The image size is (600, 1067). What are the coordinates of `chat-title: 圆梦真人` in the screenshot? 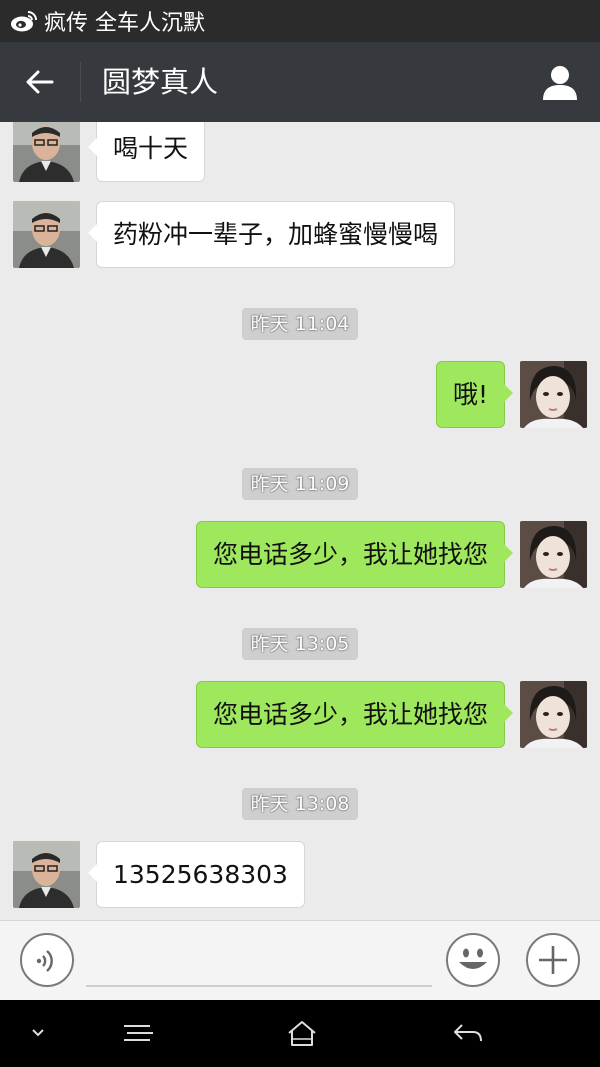 It's located at (160, 82).